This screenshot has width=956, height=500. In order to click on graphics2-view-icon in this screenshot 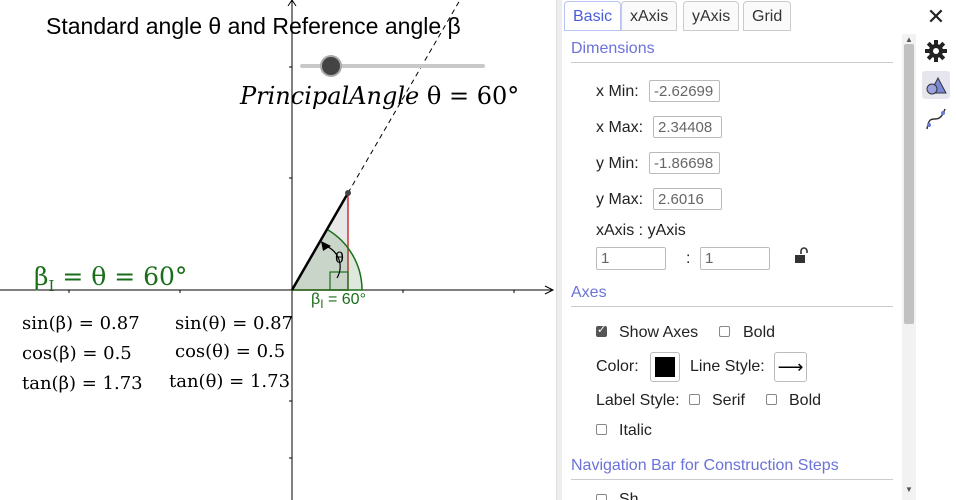, I will do `click(936, 119)`.